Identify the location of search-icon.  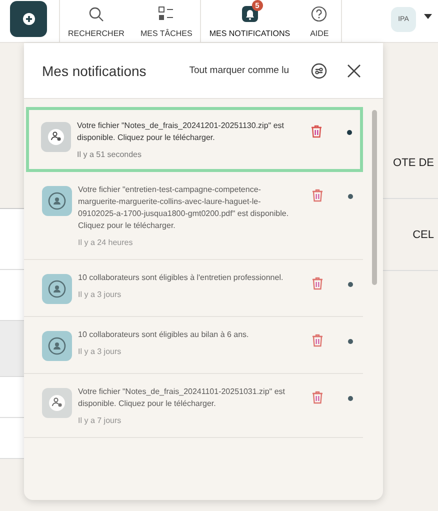
(96, 14).